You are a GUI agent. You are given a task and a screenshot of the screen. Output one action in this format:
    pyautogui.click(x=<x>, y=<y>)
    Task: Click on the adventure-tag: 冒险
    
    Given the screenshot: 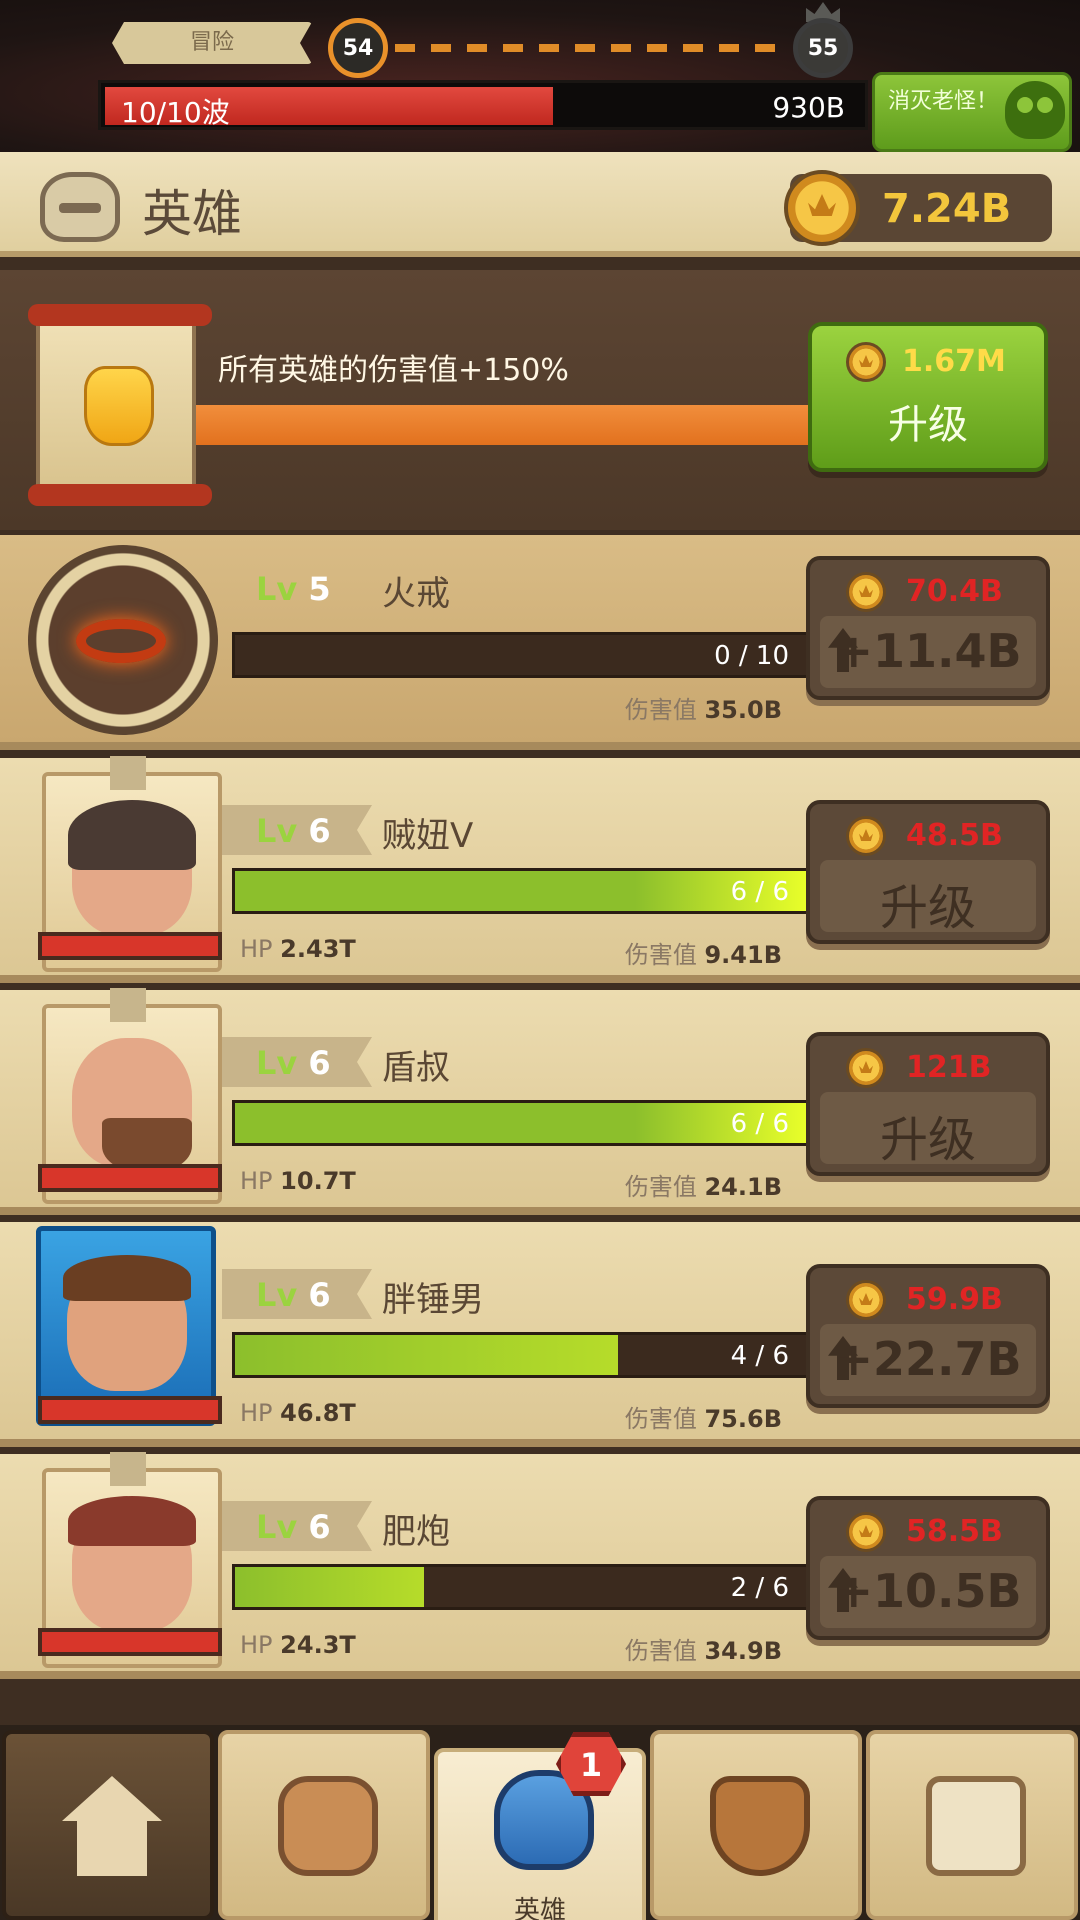 What is the action you would take?
    pyautogui.click(x=212, y=43)
    